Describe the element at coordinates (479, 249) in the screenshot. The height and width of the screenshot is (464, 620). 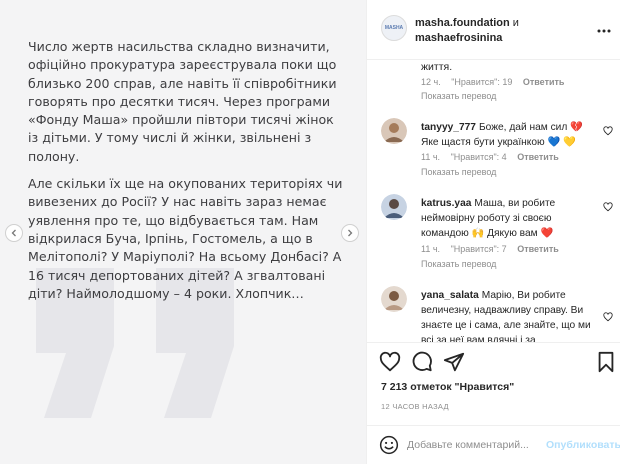
I see `comment-likes: "Нравится": 7` at that location.